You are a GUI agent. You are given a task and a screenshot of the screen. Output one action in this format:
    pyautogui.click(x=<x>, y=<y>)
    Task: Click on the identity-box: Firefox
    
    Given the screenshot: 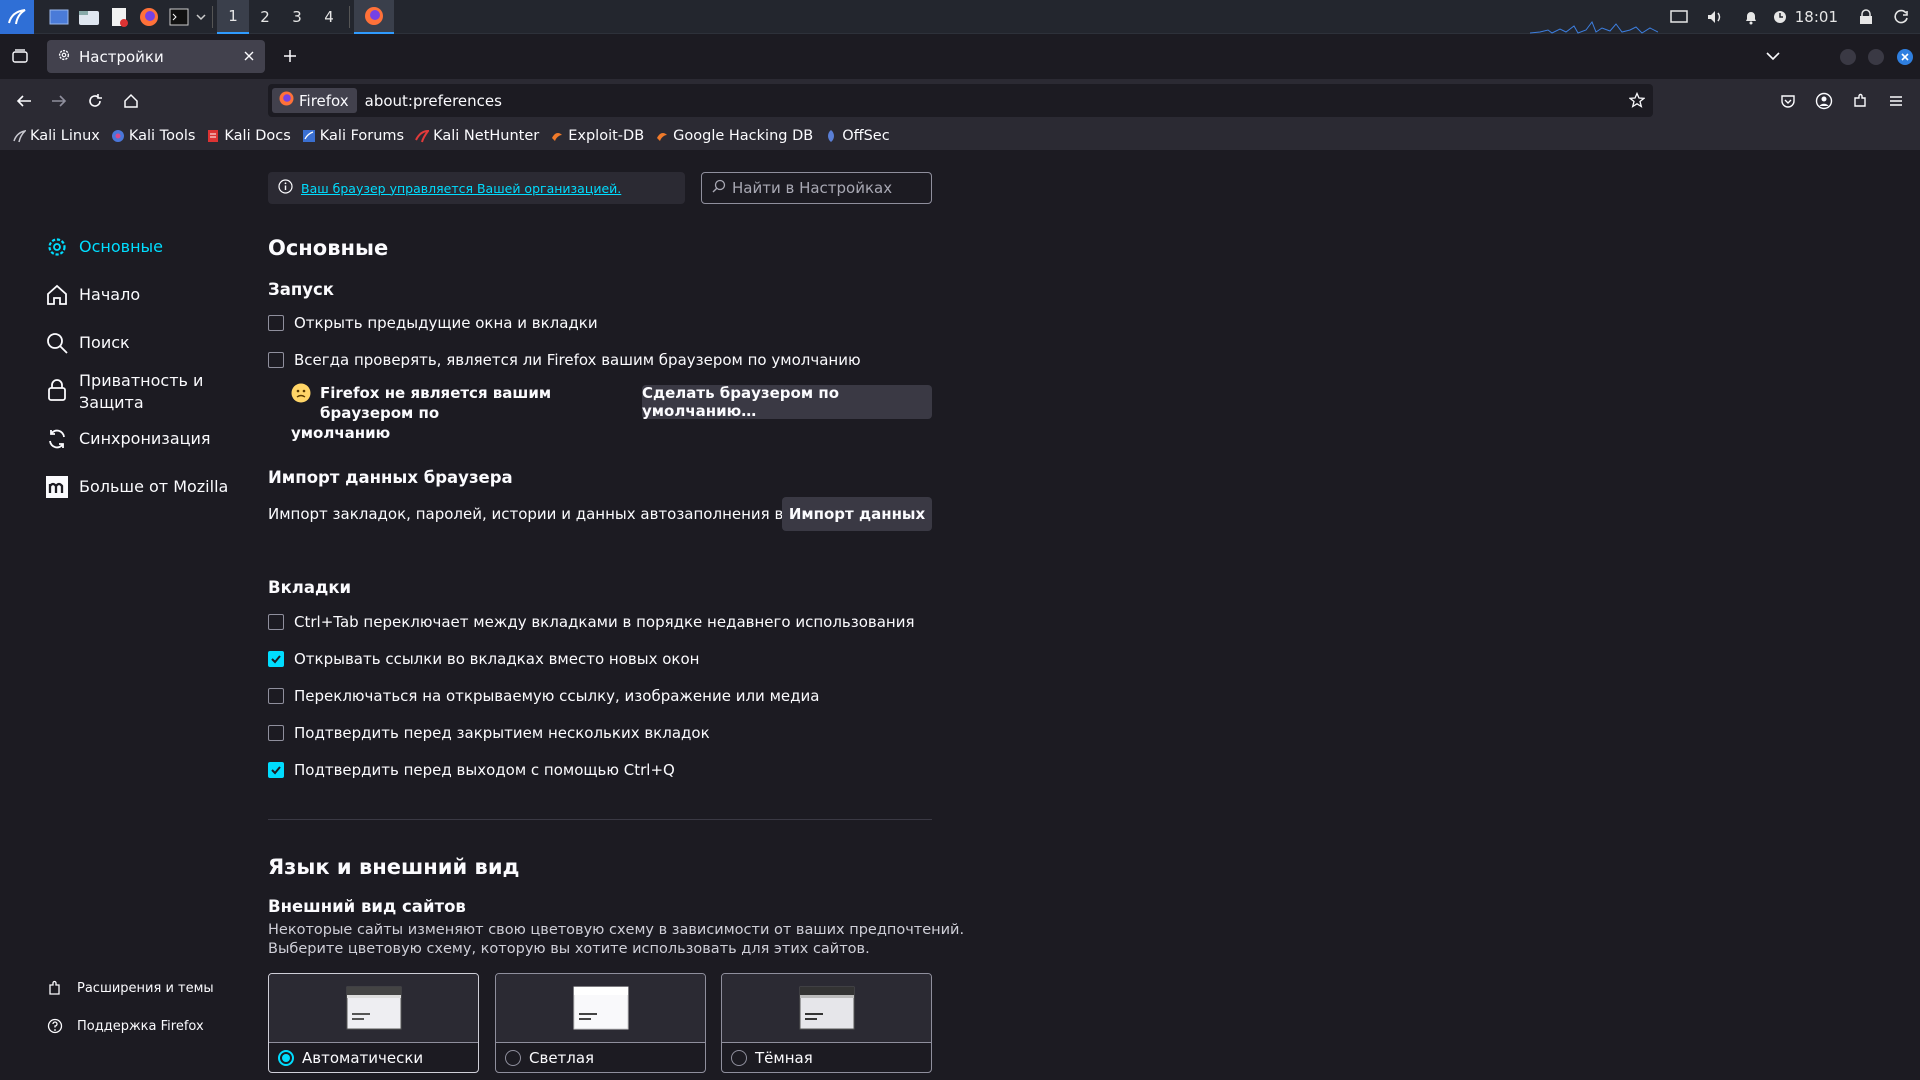 What is the action you would take?
    pyautogui.click(x=314, y=100)
    